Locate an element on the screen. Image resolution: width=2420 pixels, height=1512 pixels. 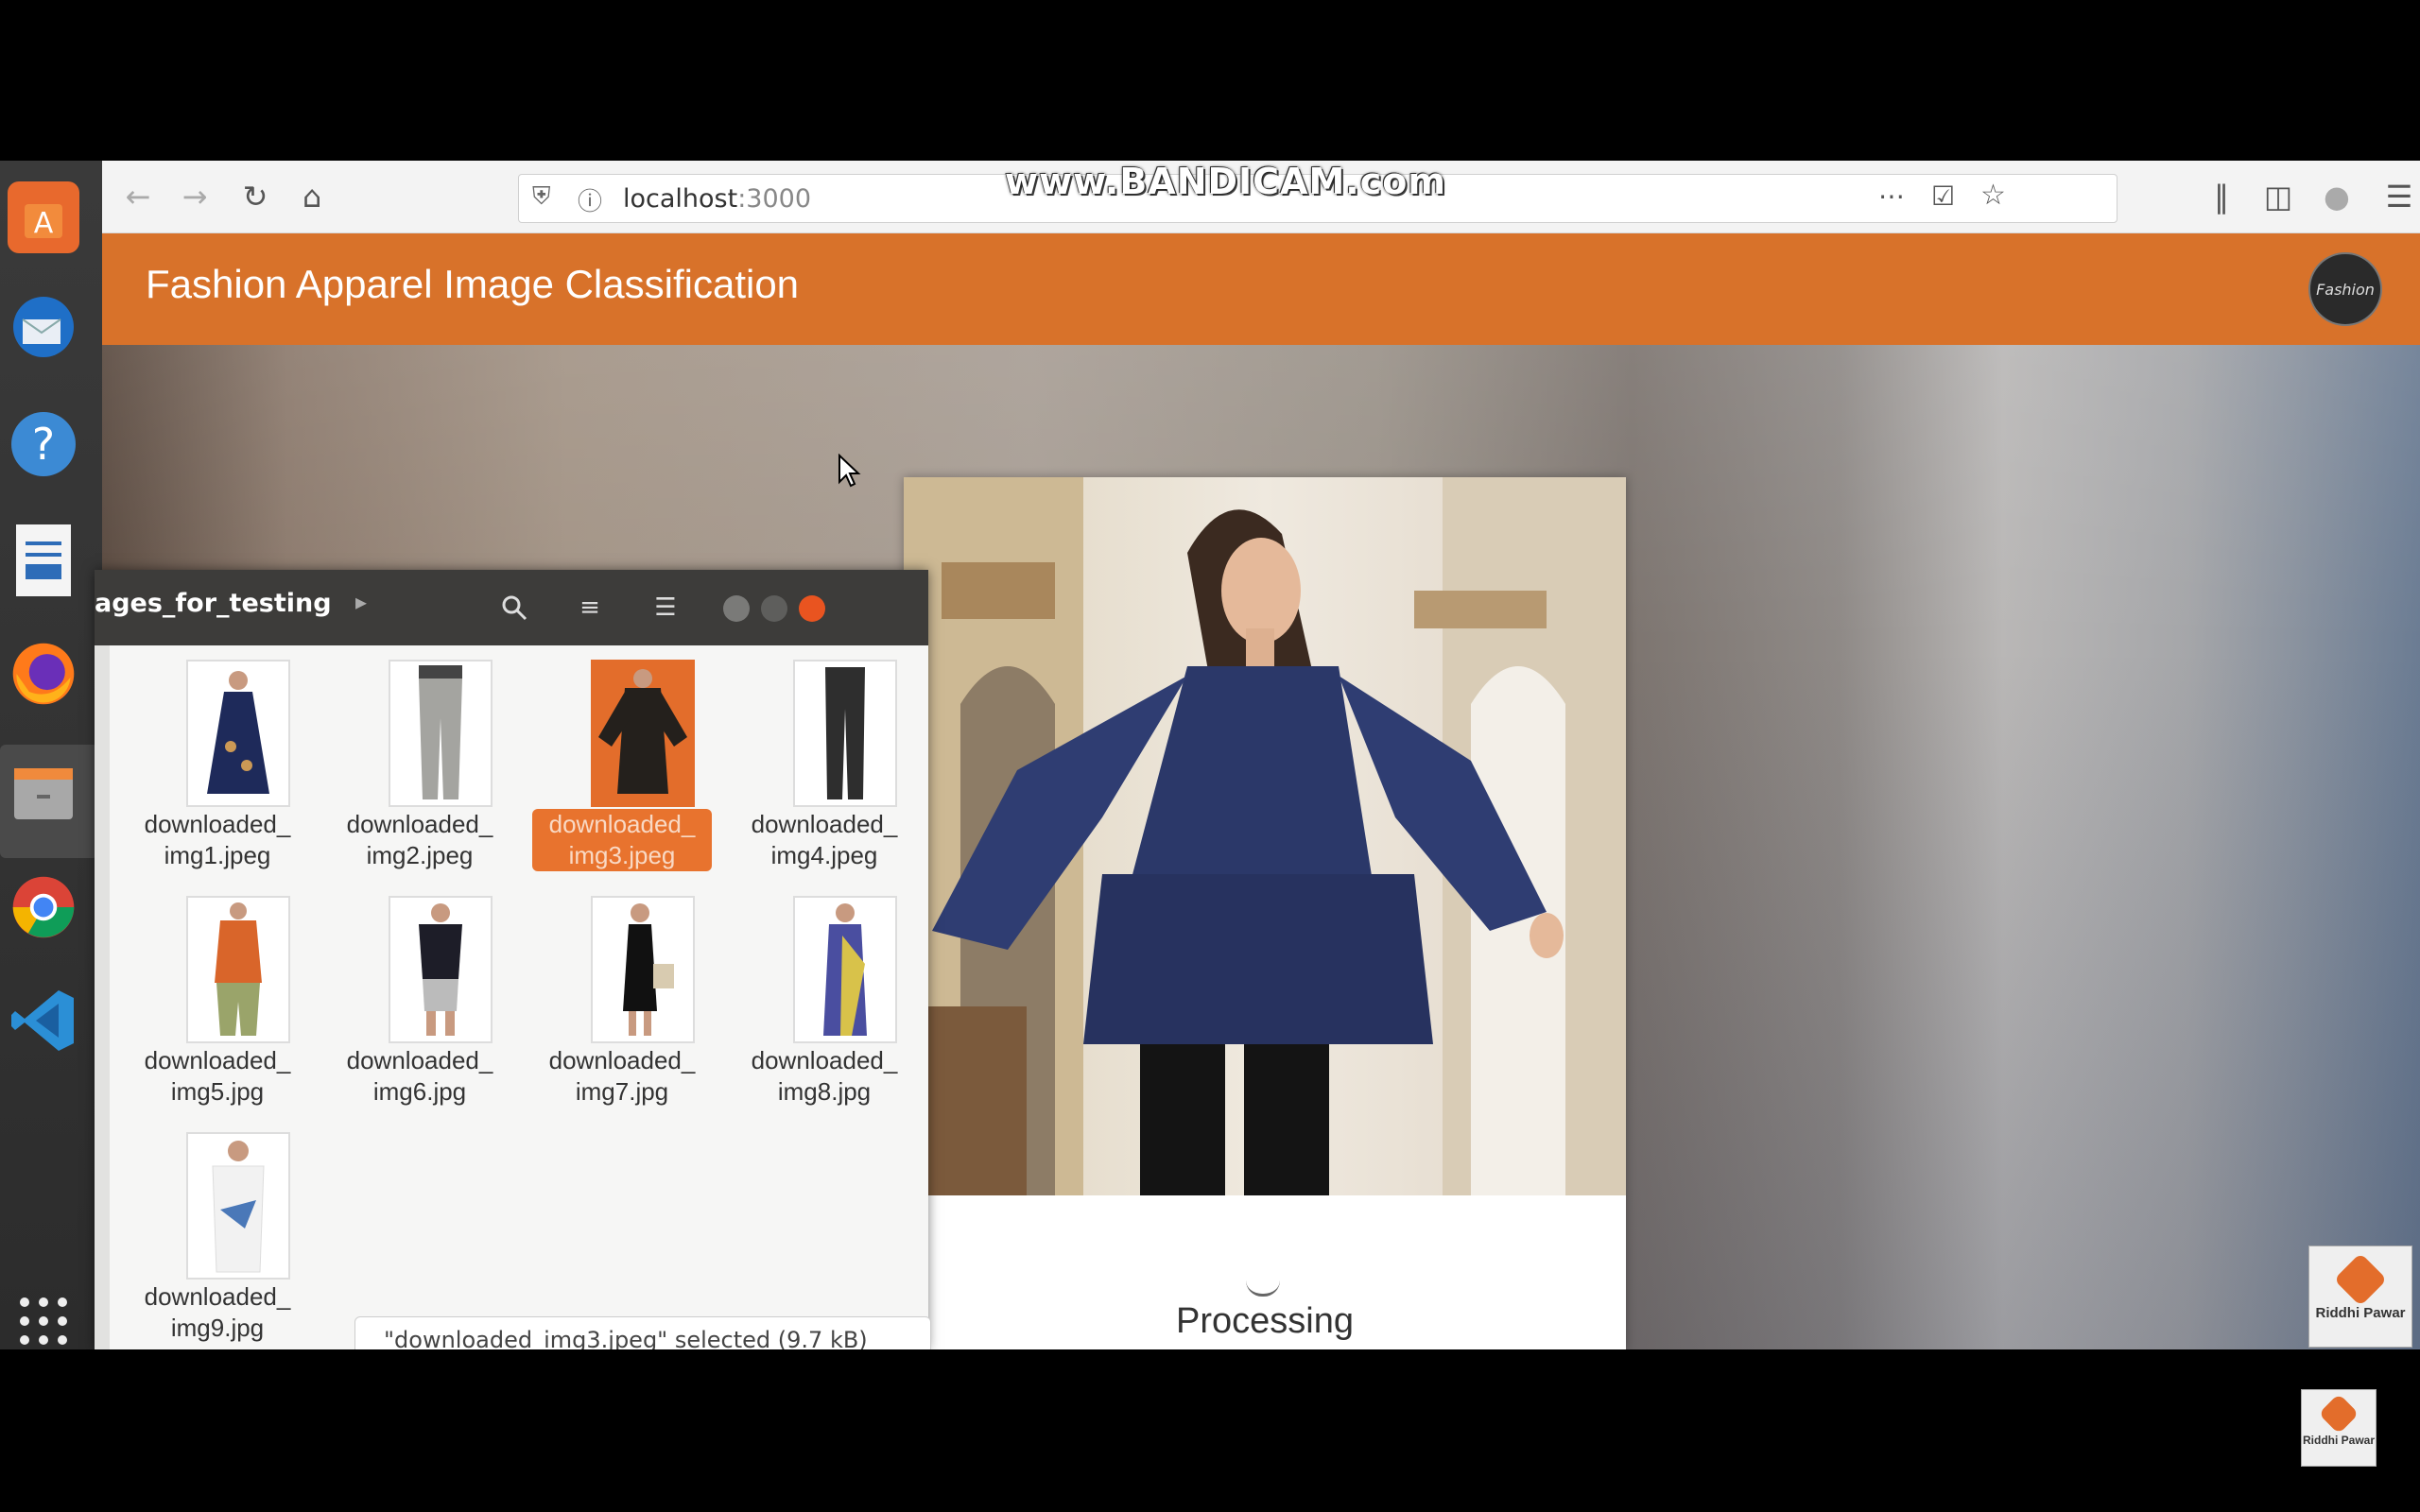
file-item: downloaded_ img1.jpeg is located at coordinates (217, 773).